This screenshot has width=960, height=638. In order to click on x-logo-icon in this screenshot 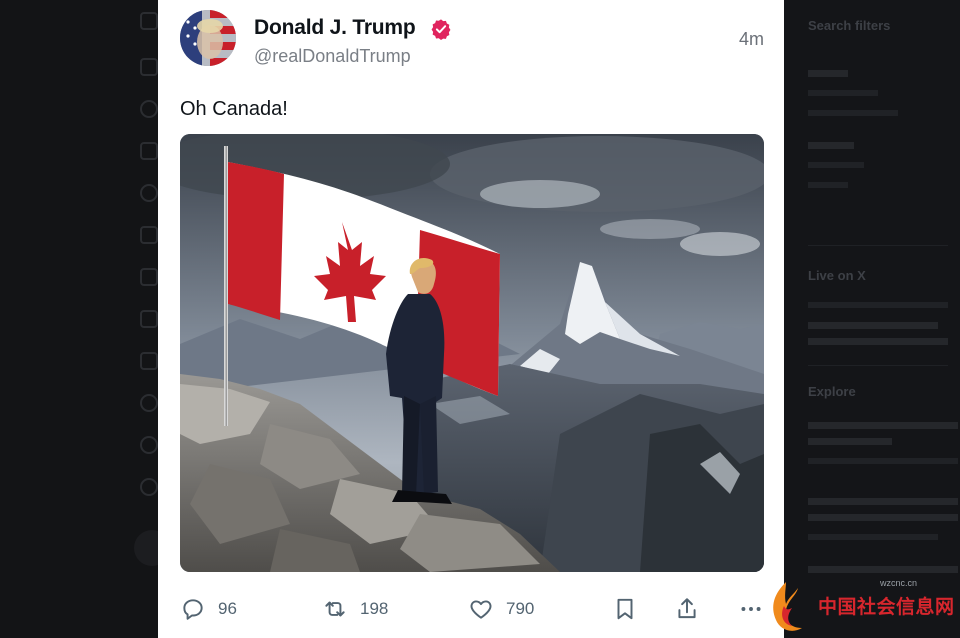, I will do `click(149, 21)`.